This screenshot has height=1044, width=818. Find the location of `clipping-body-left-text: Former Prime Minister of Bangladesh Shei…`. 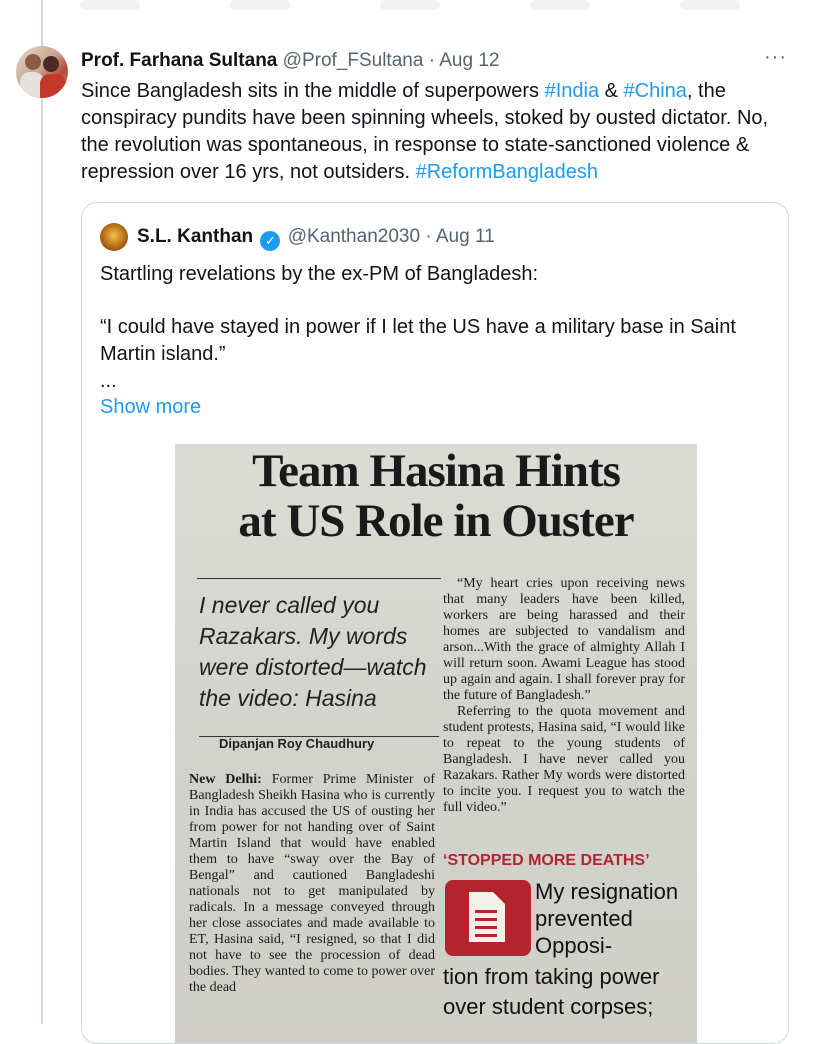

clipping-body-left-text: Former Prime Minister of Bangladesh Shei… is located at coordinates (312, 883).